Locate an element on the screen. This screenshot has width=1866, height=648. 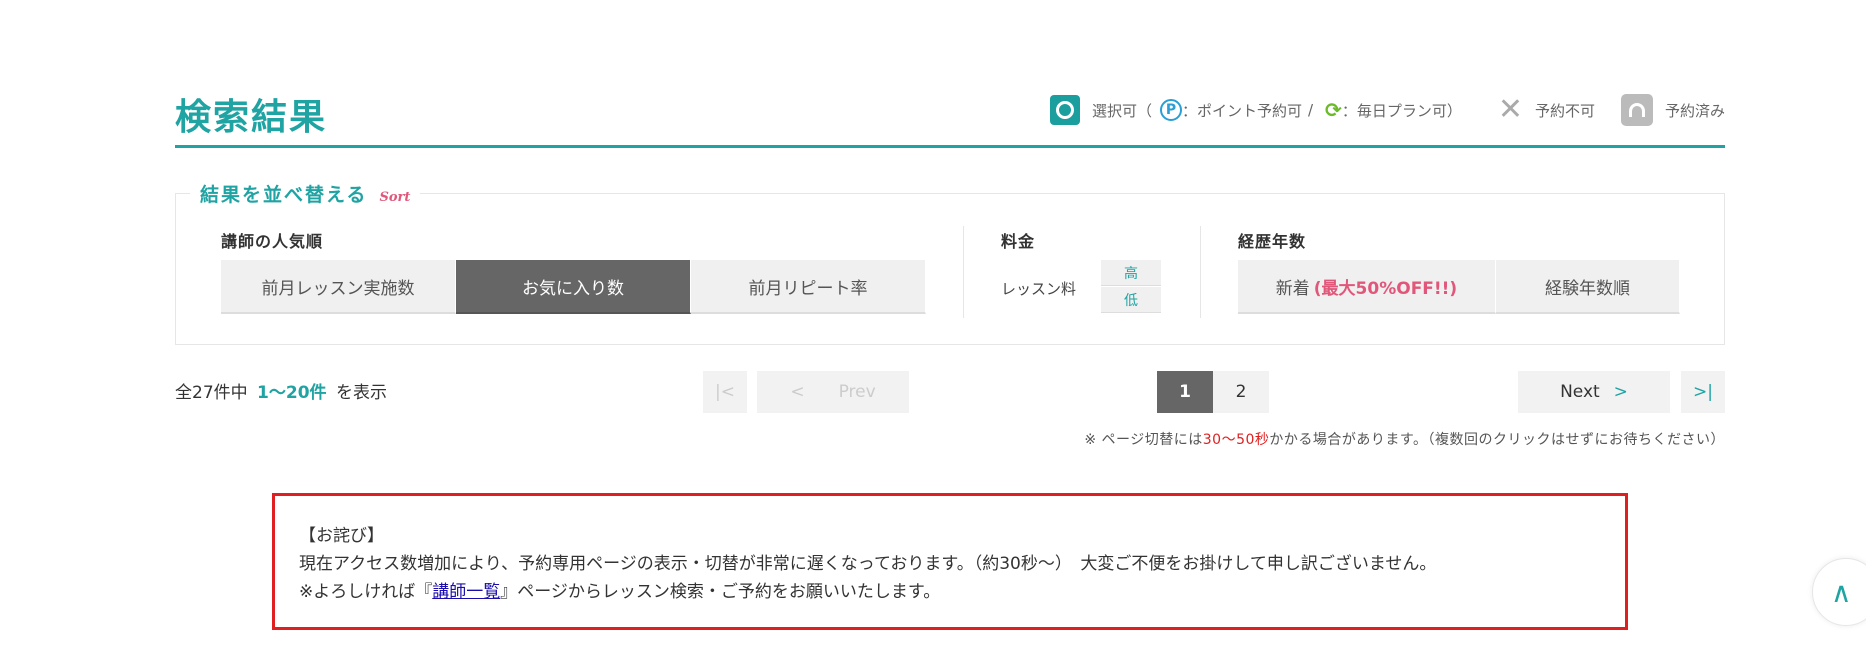
point-icon: P is located at coordinates (1170, 110).